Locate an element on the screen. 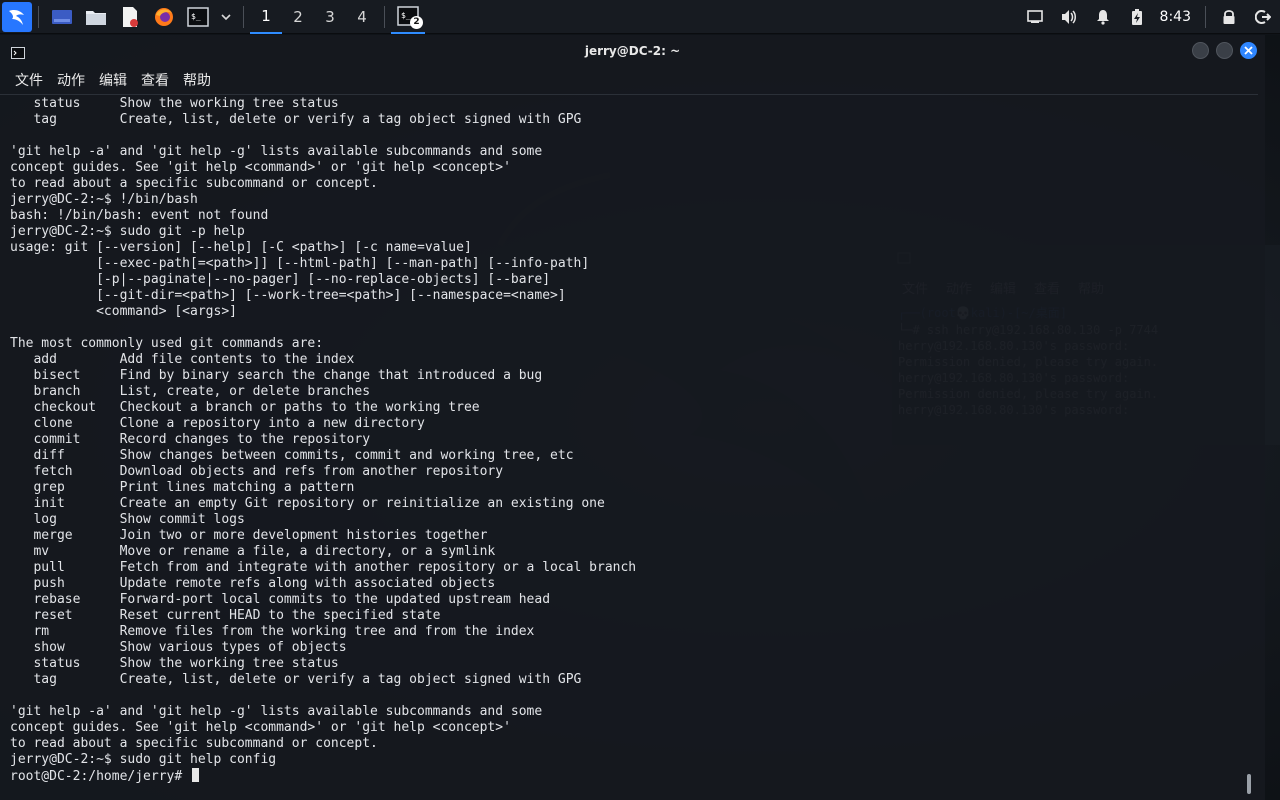  show-desktop-button is located at coordinates (62, 17).